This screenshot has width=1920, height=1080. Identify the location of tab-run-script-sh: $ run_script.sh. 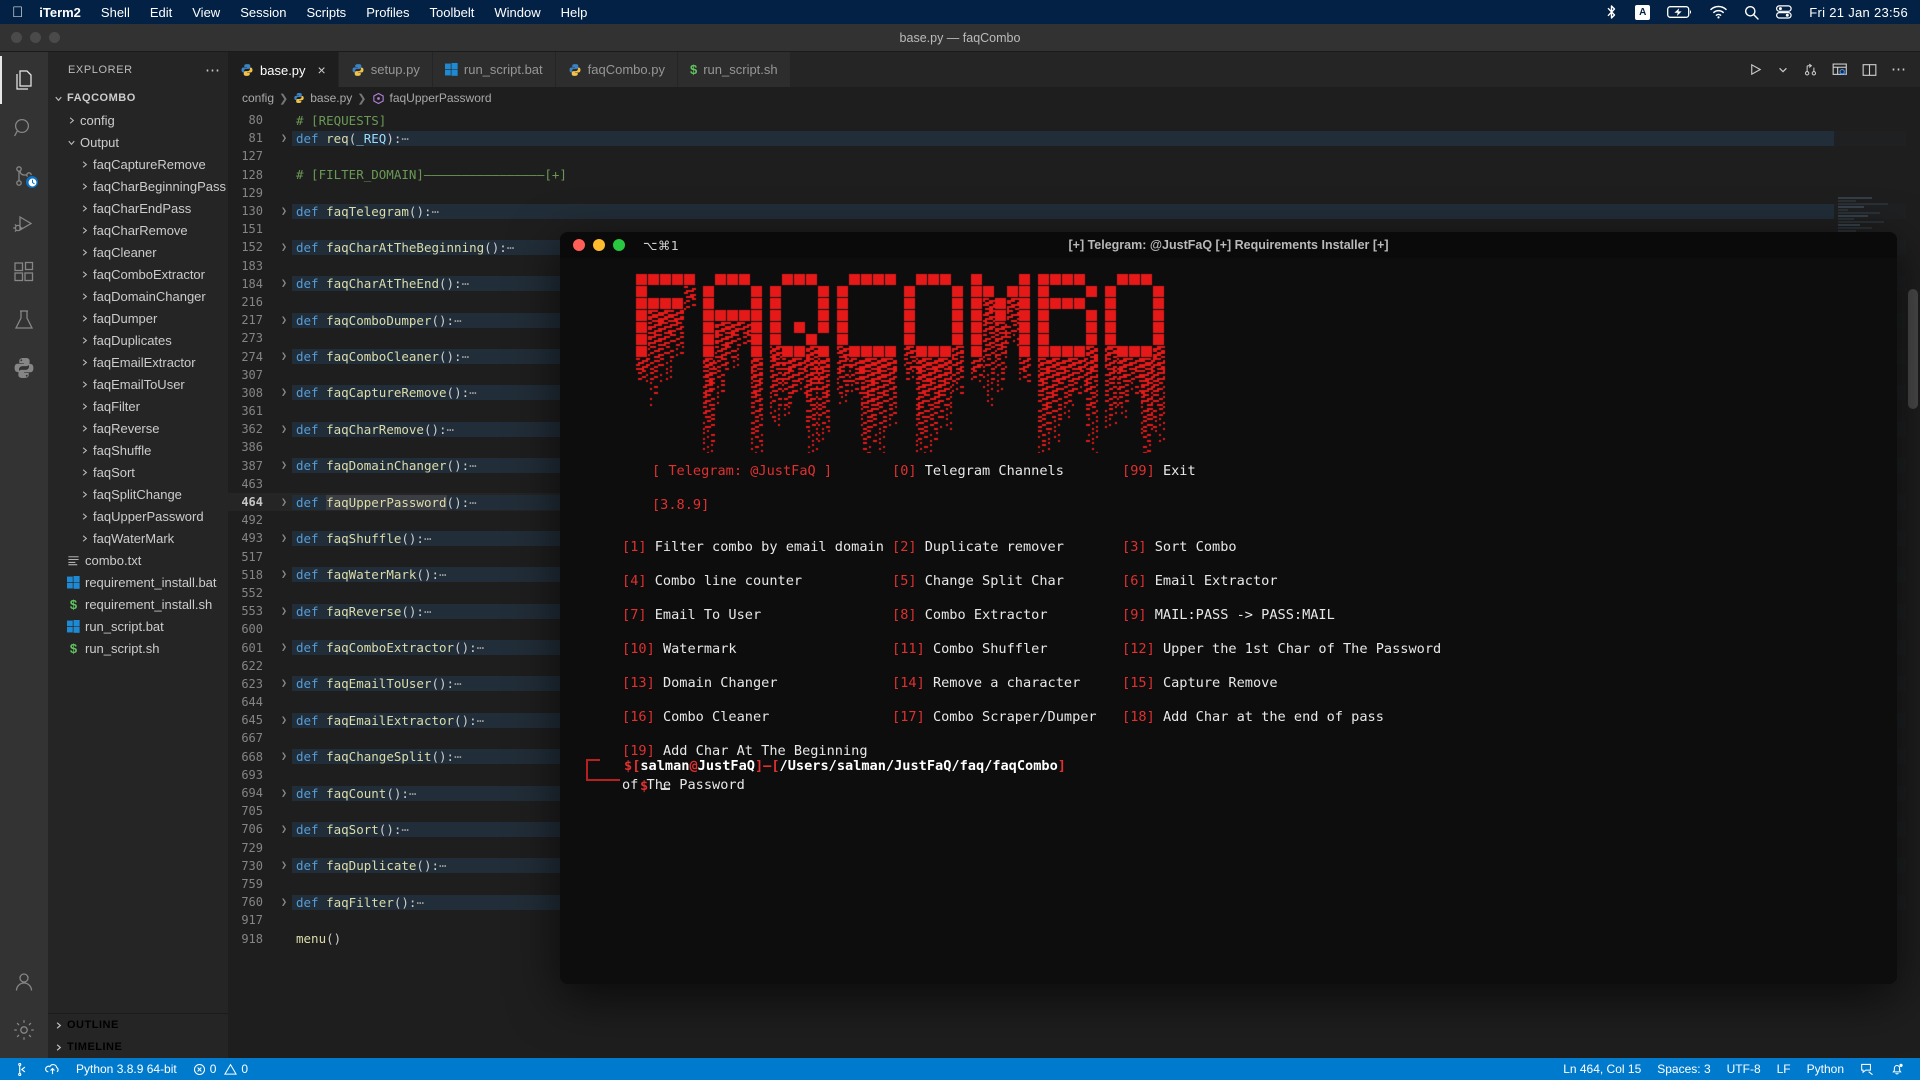
(734, 69).